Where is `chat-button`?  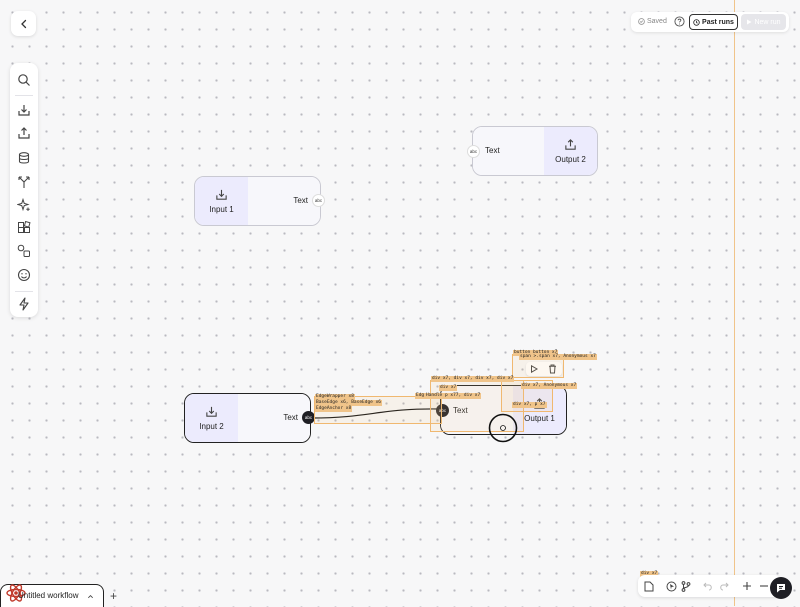 chat-button is located at coordinates (781, 588).